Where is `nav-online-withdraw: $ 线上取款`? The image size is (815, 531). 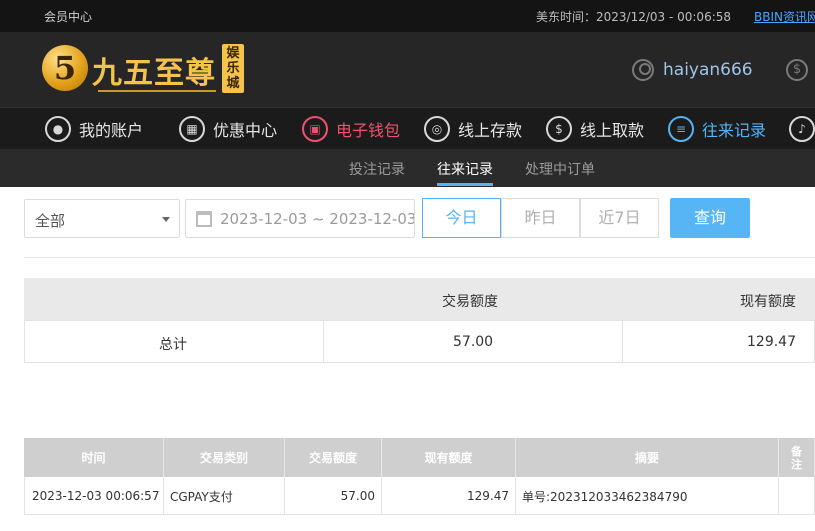
nav-online-withdraw: $ 线上取款 is located at coordinates (595, 129).